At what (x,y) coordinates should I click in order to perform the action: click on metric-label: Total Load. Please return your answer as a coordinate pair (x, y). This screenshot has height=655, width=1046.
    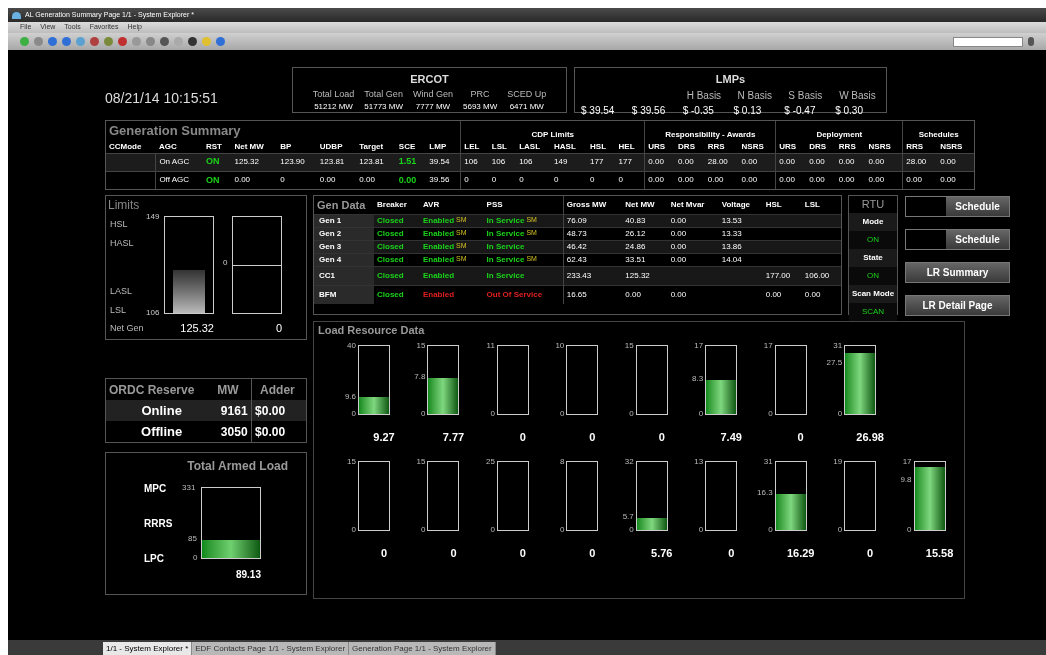
    Looking at the image, I should click on (333, 94).